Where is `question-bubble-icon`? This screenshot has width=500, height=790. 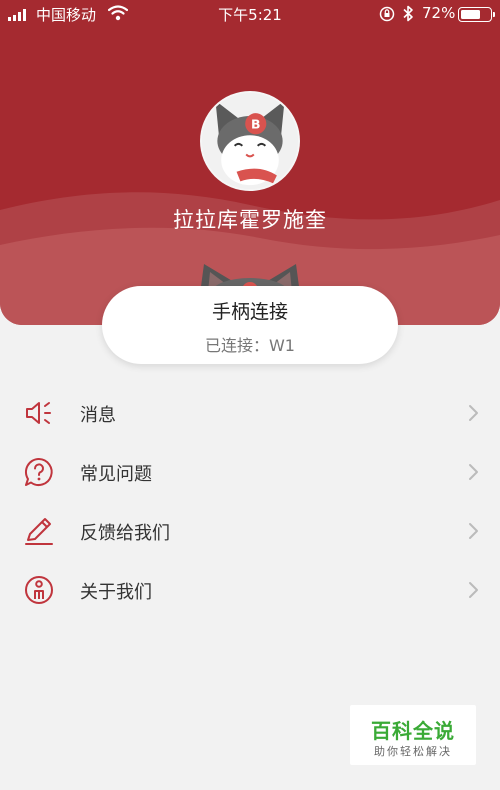
question-bubble-icon is located at coordinates (38, 471).